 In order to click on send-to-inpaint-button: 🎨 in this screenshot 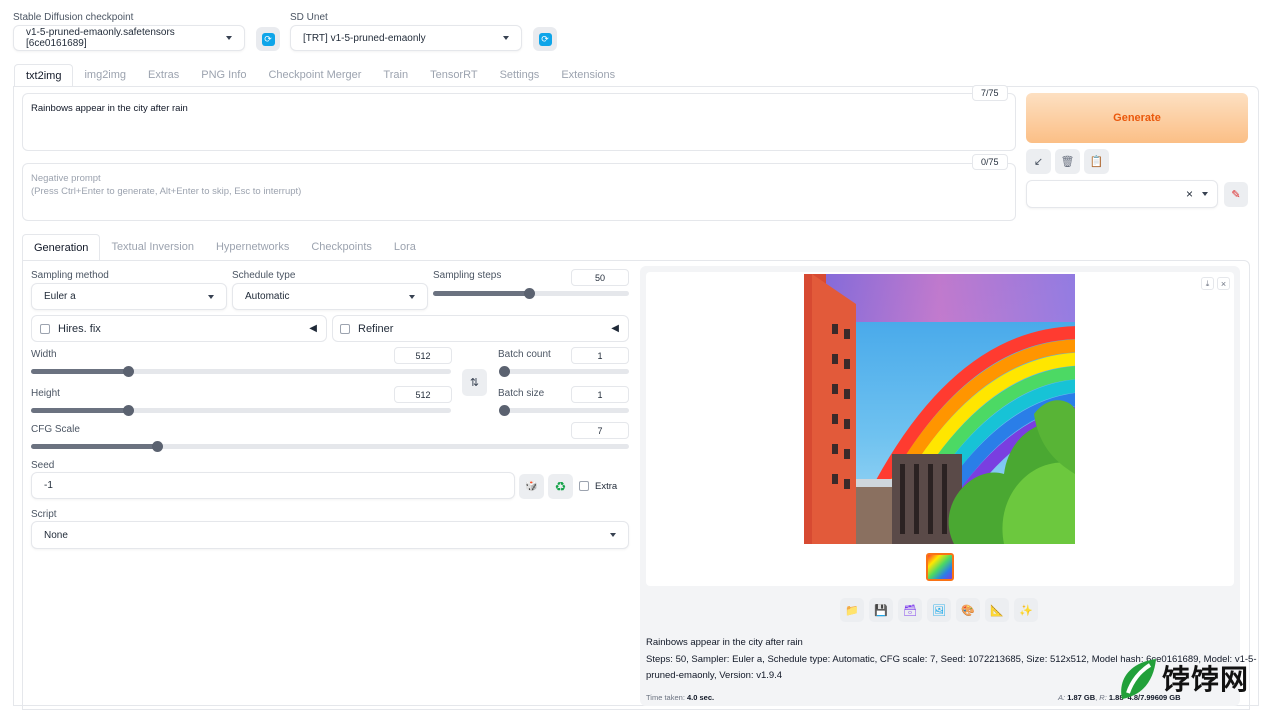, I will do `click(968, 610)`.